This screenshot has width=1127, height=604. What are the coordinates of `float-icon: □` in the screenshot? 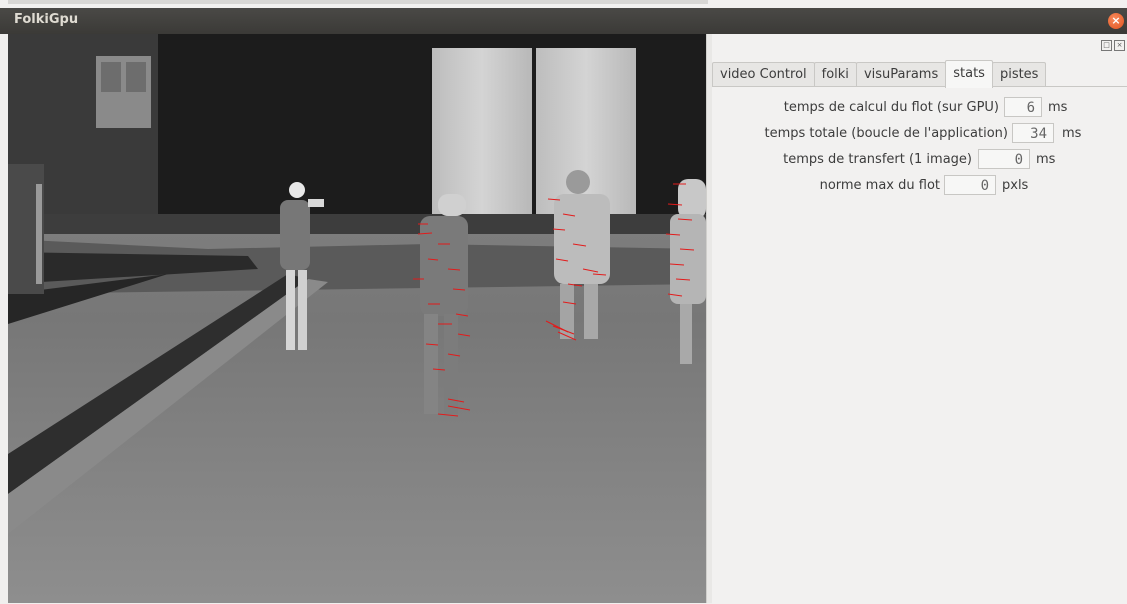 It's located at (1106, 45).